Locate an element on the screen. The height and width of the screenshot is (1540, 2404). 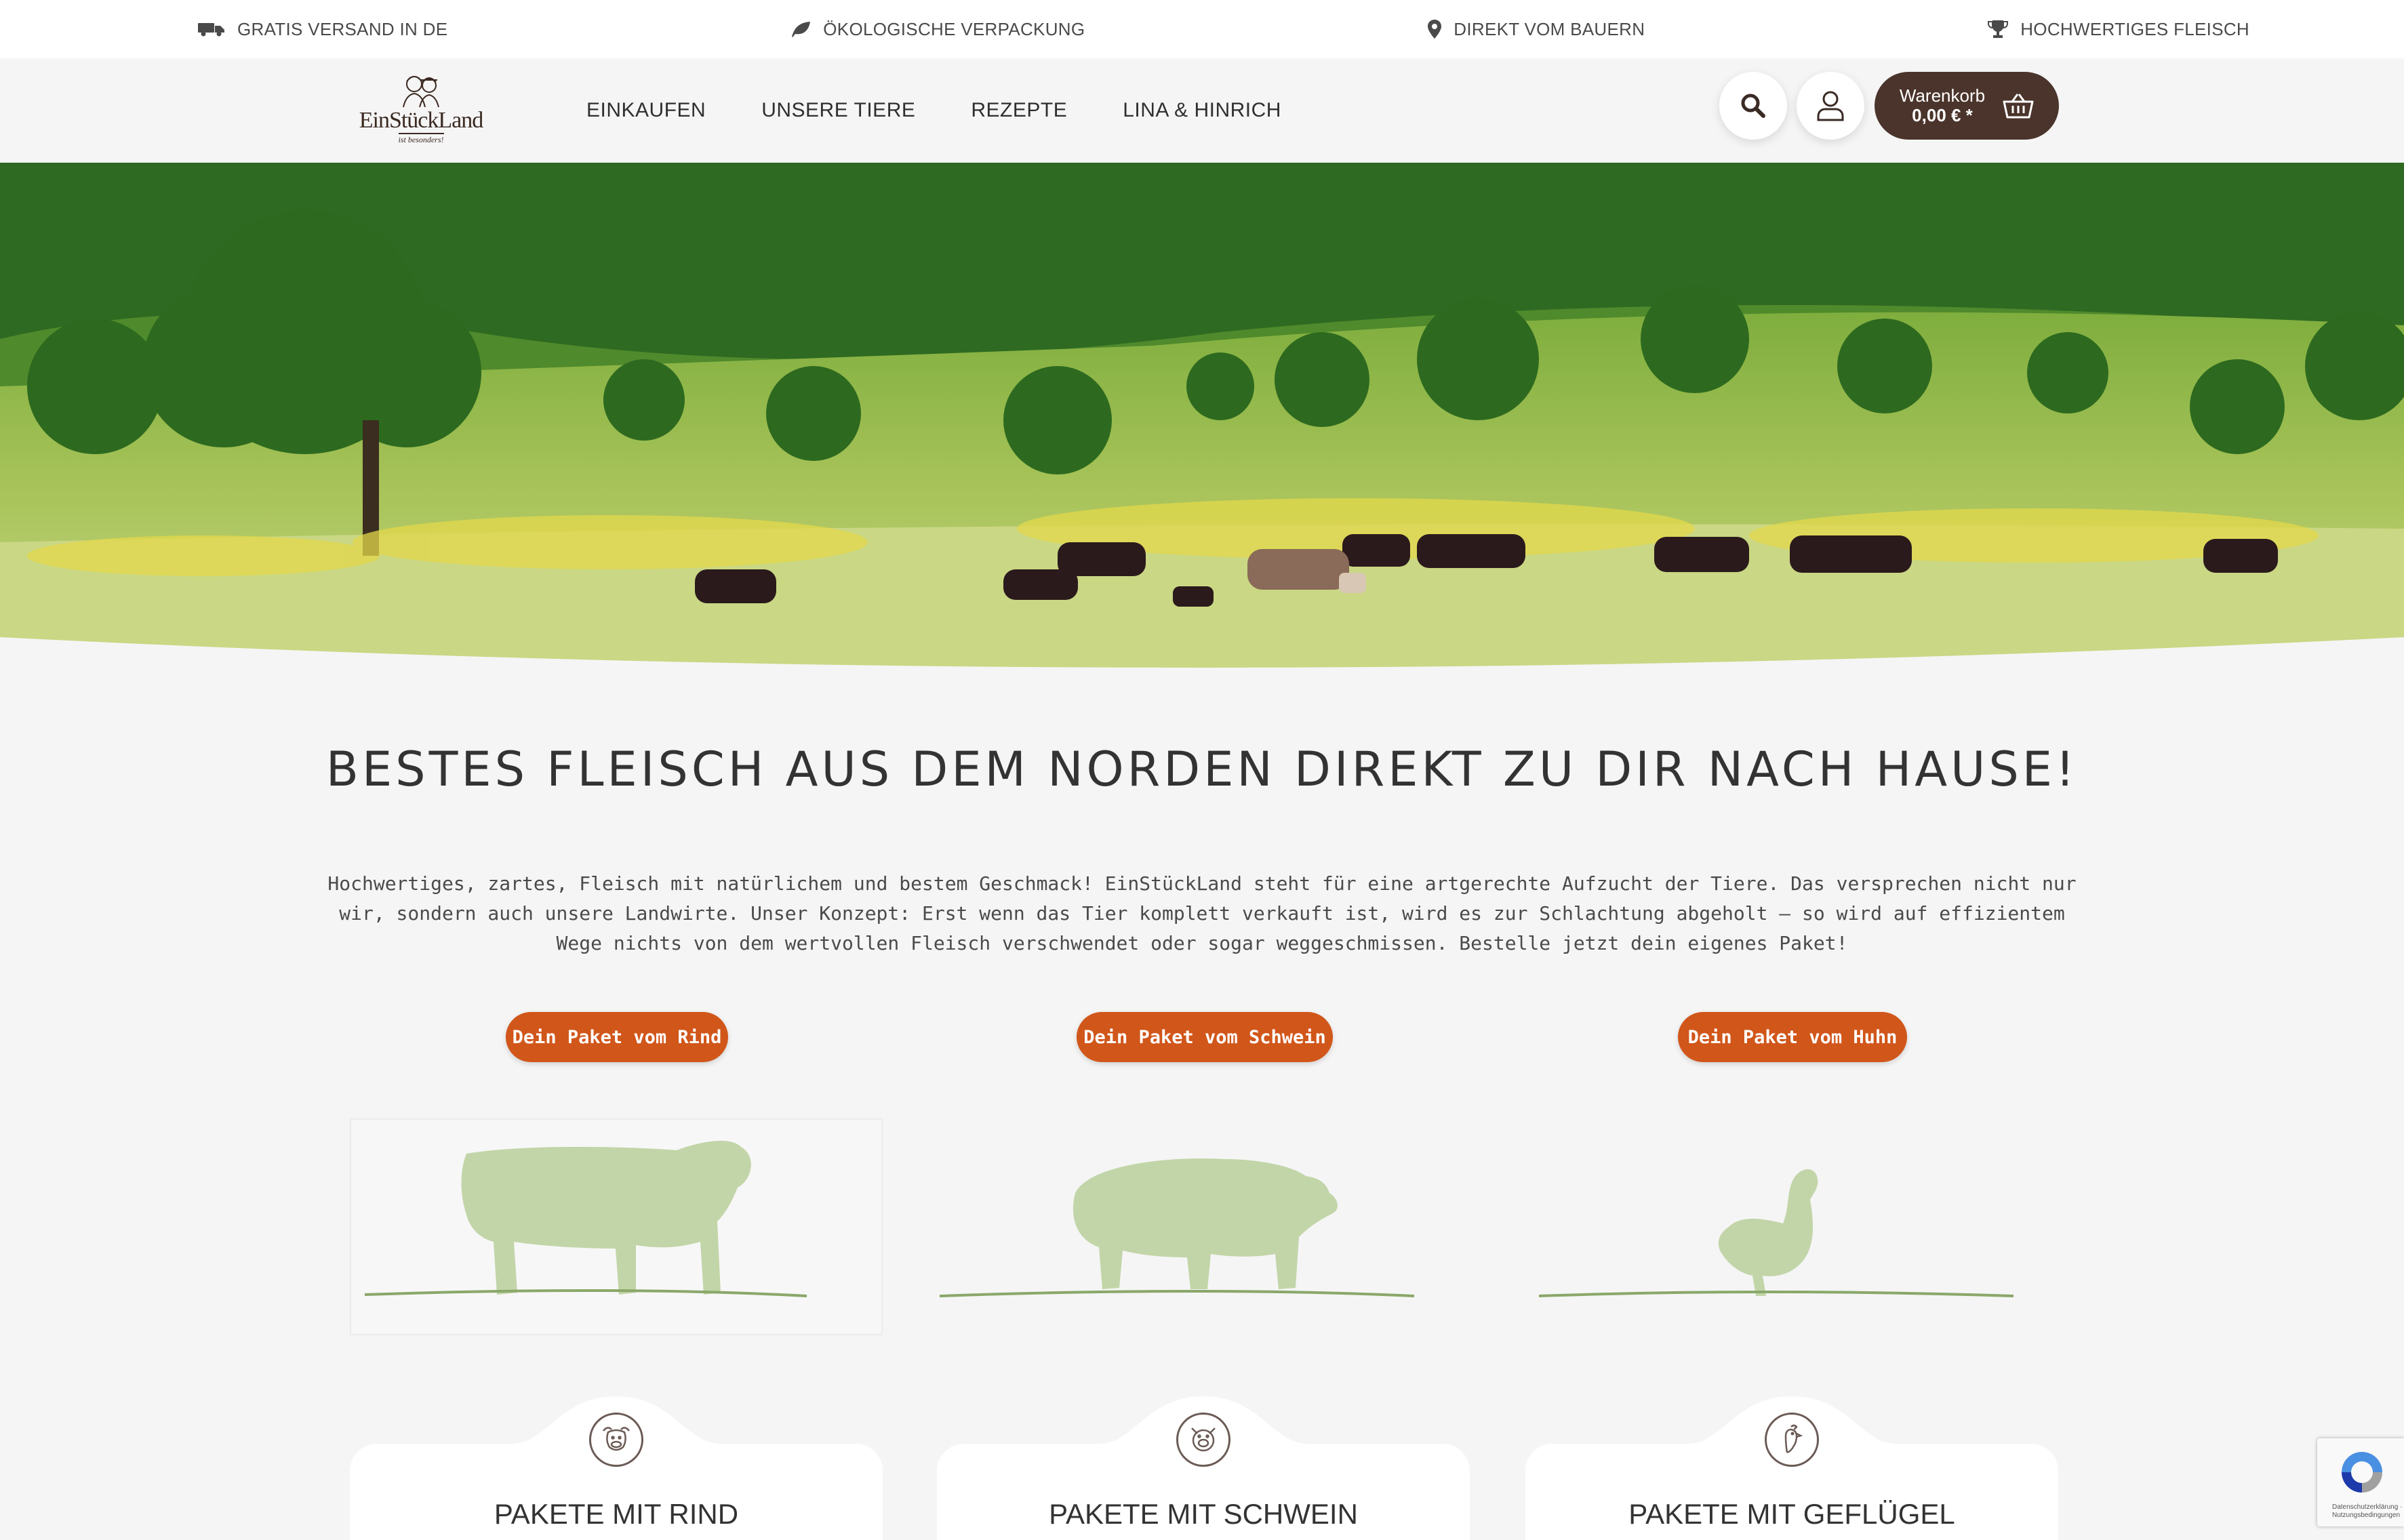
cart-summary: Warenkorb 0,00 € * is located at coordinates (1943, 106).